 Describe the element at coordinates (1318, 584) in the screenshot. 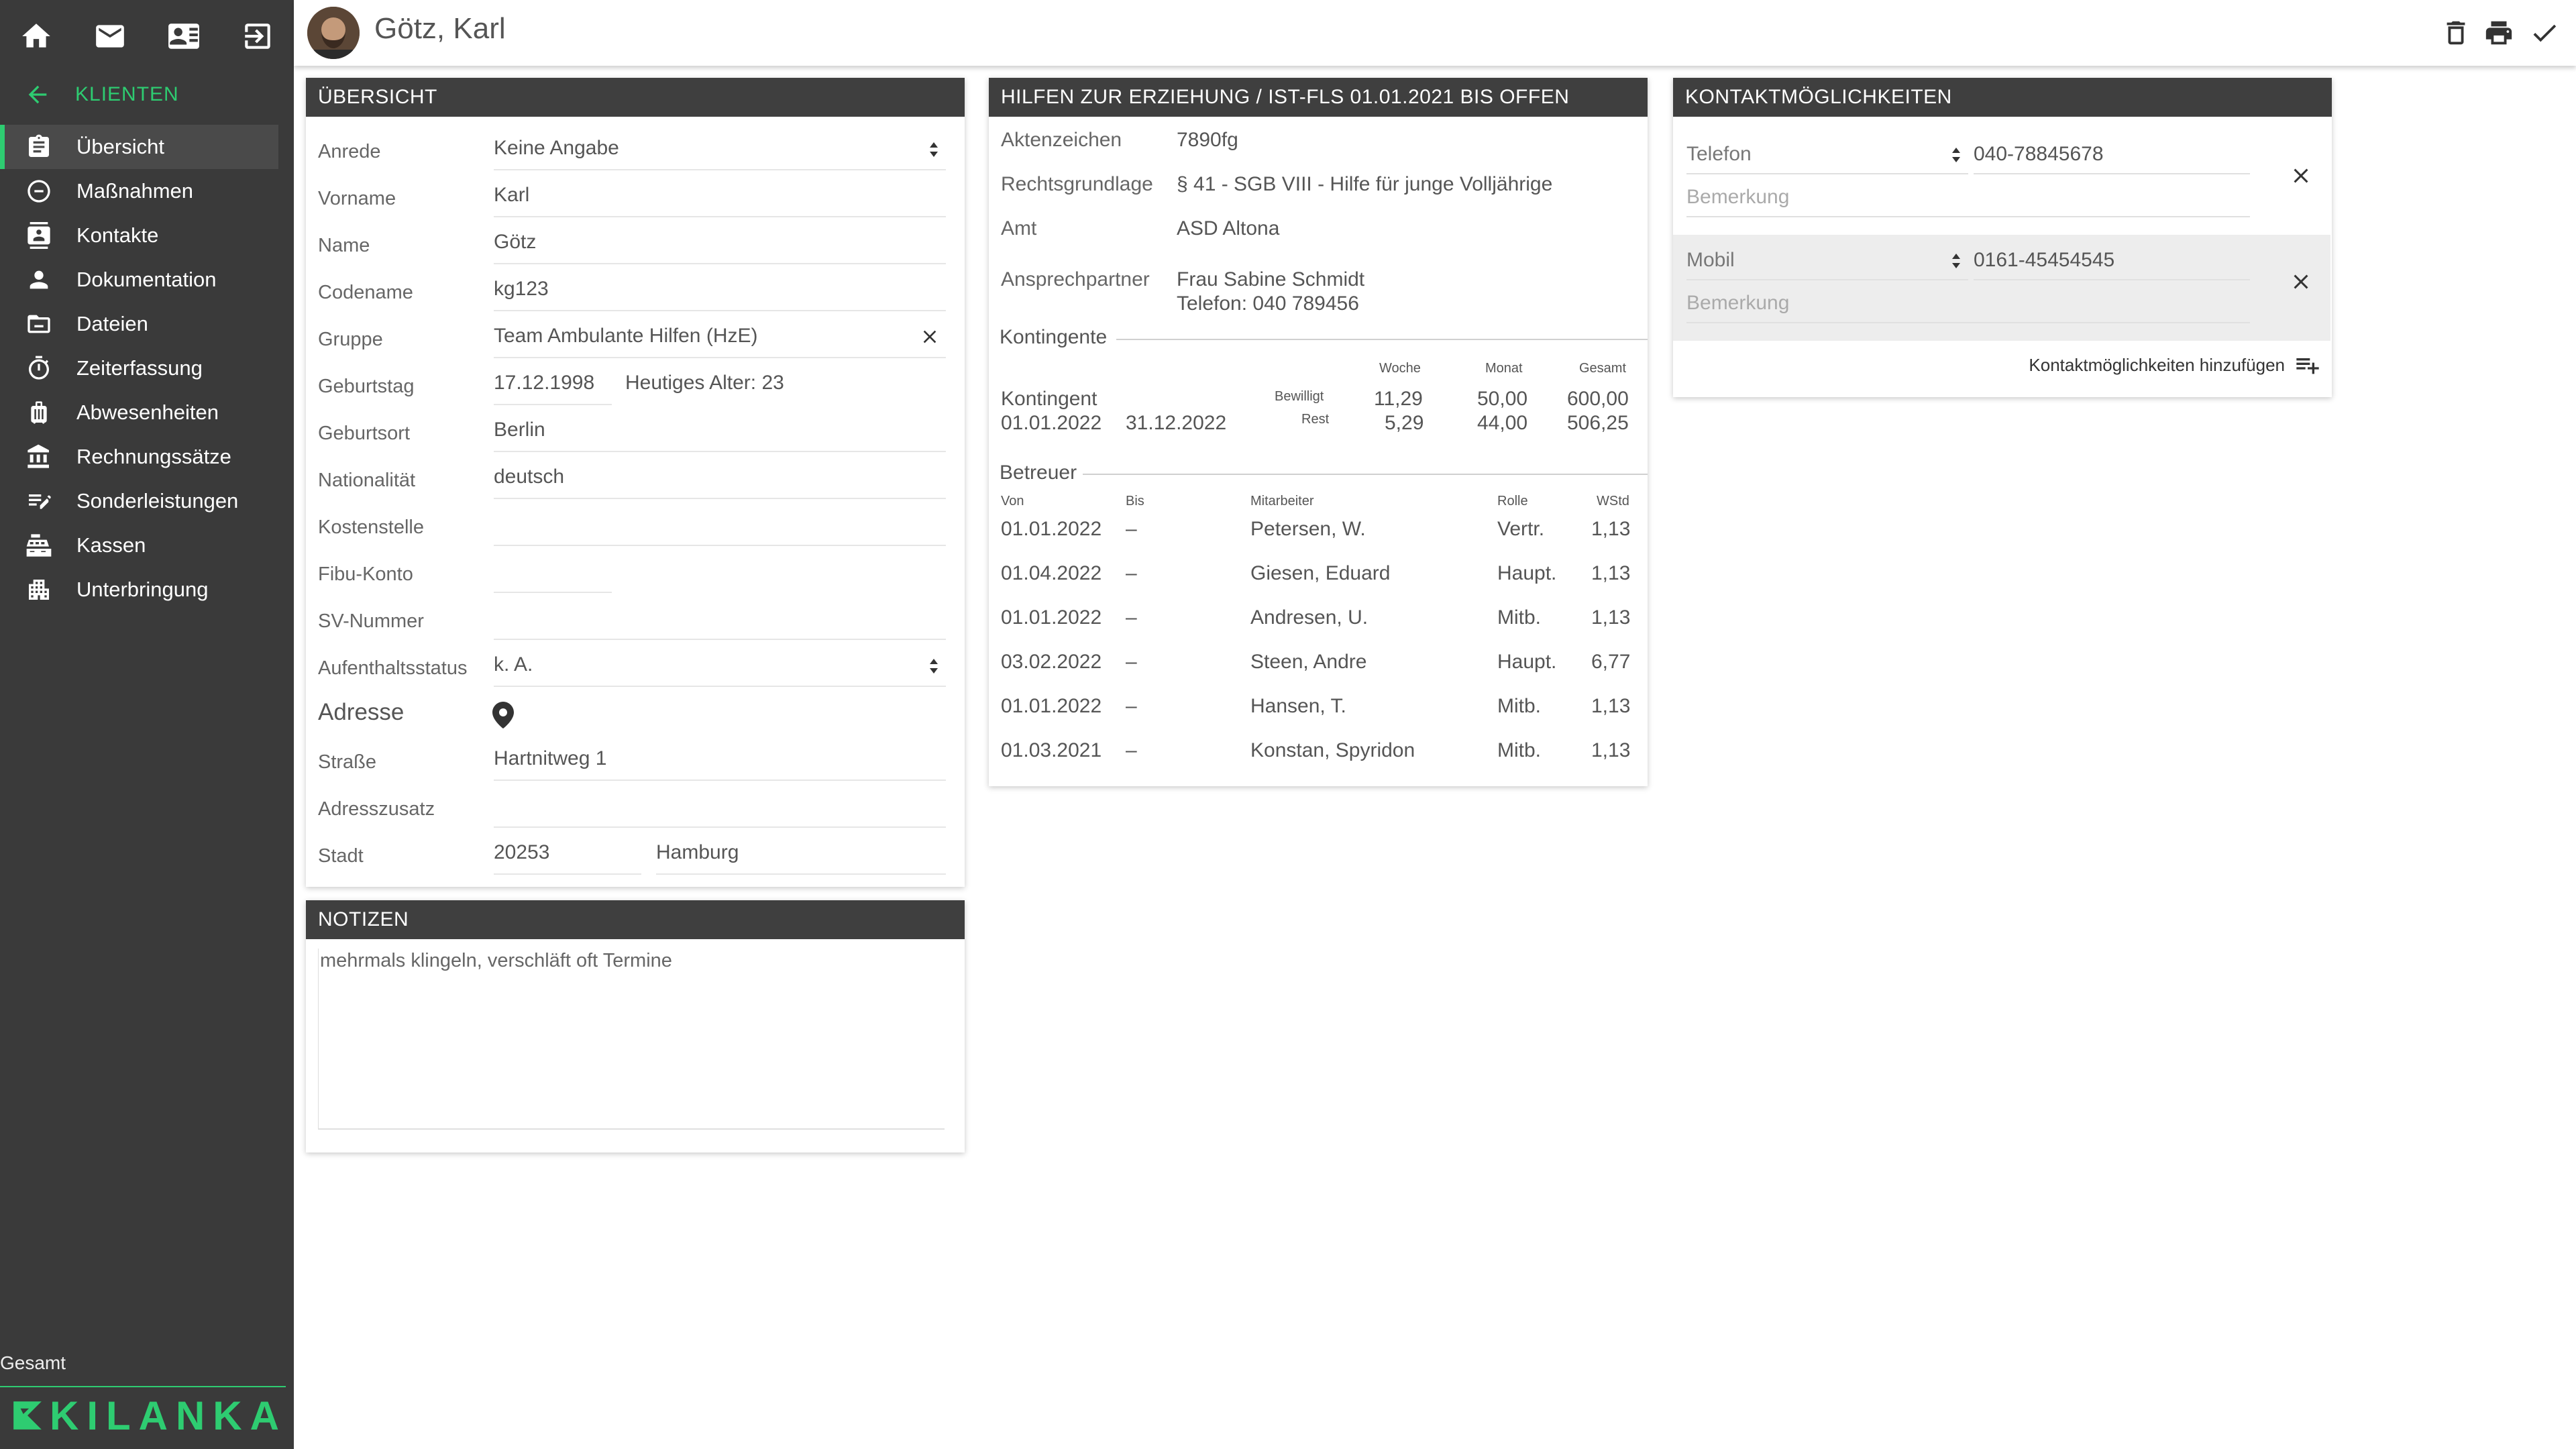

I see `table-row: 01.04.2022 – Giesen, Eduard Haupt. 1,13` at that location.